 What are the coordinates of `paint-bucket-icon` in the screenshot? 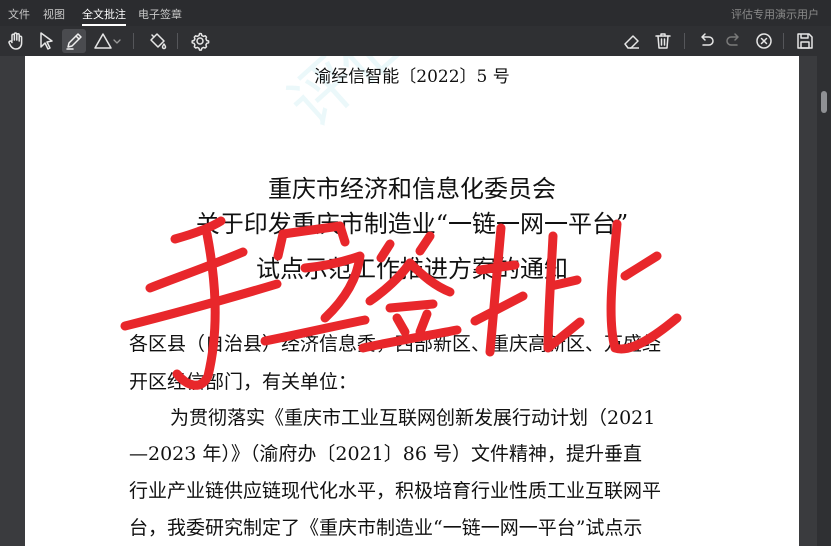 It's located at (158, 41).